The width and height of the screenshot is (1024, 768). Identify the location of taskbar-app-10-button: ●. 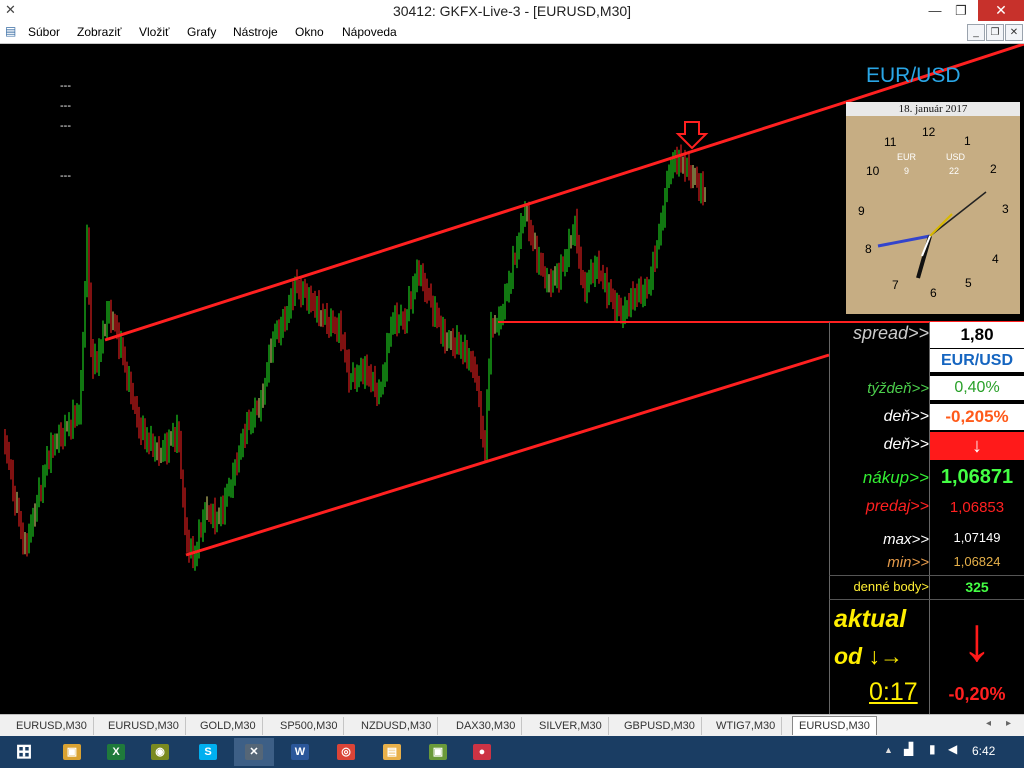
(482, 752).